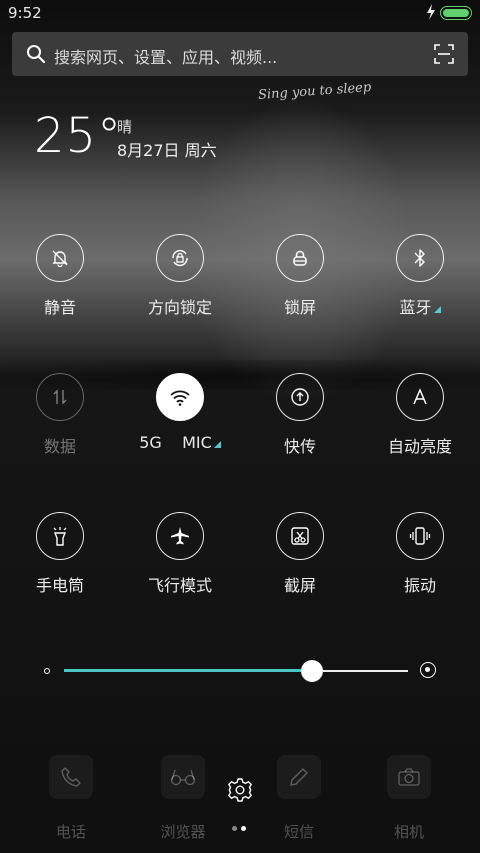 The width and height of the screenshot is (480, 853). I want to click on vibrate-icon, so click(420, 536).